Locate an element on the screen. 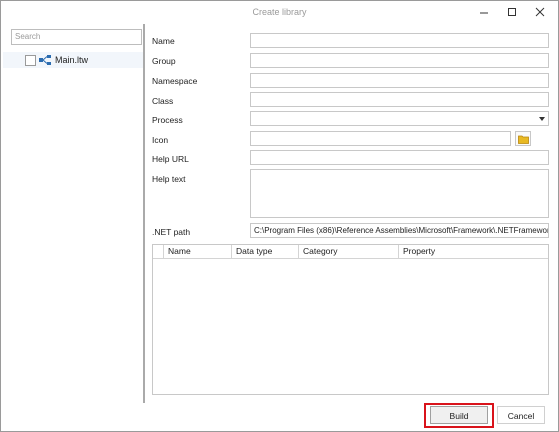 This screenshot has width=559, height=432. folder-icon is located at coordinates (523, 139).